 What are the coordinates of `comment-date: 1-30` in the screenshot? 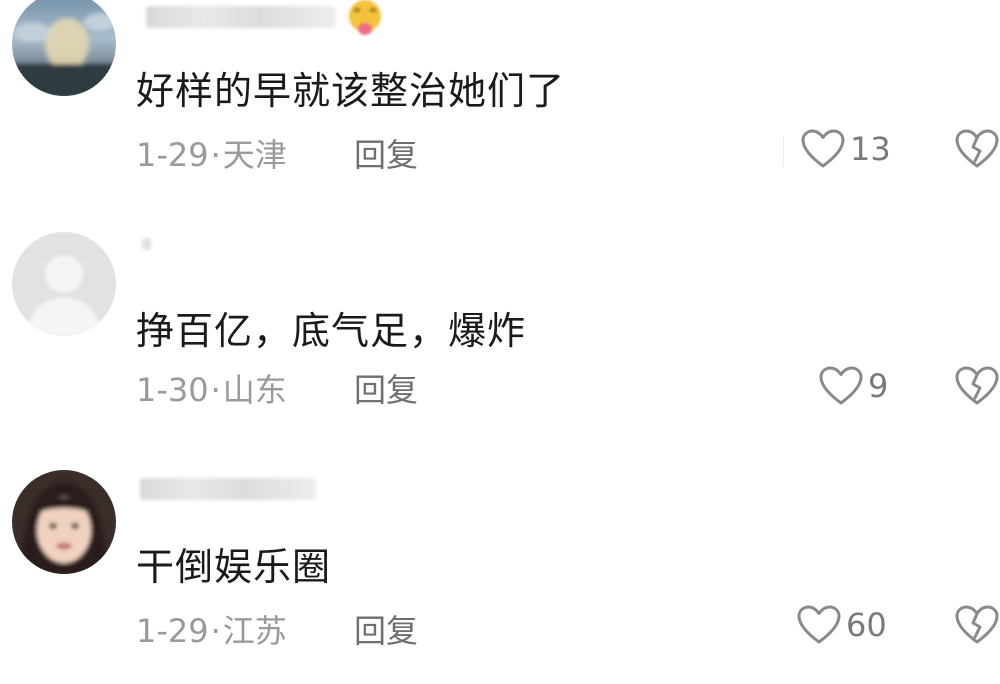 It's located at (172, 390).